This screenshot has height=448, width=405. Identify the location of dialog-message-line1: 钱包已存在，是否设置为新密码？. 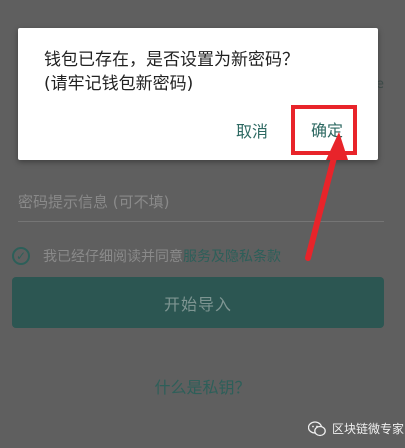
(171, 60).